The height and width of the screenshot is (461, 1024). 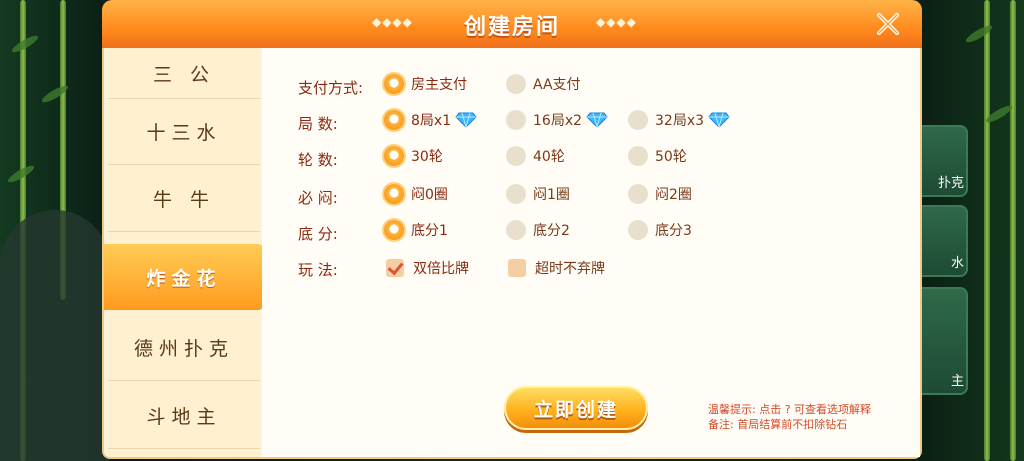 I want to click on dialog-title: 创建房间, so click(x=511, y=27).